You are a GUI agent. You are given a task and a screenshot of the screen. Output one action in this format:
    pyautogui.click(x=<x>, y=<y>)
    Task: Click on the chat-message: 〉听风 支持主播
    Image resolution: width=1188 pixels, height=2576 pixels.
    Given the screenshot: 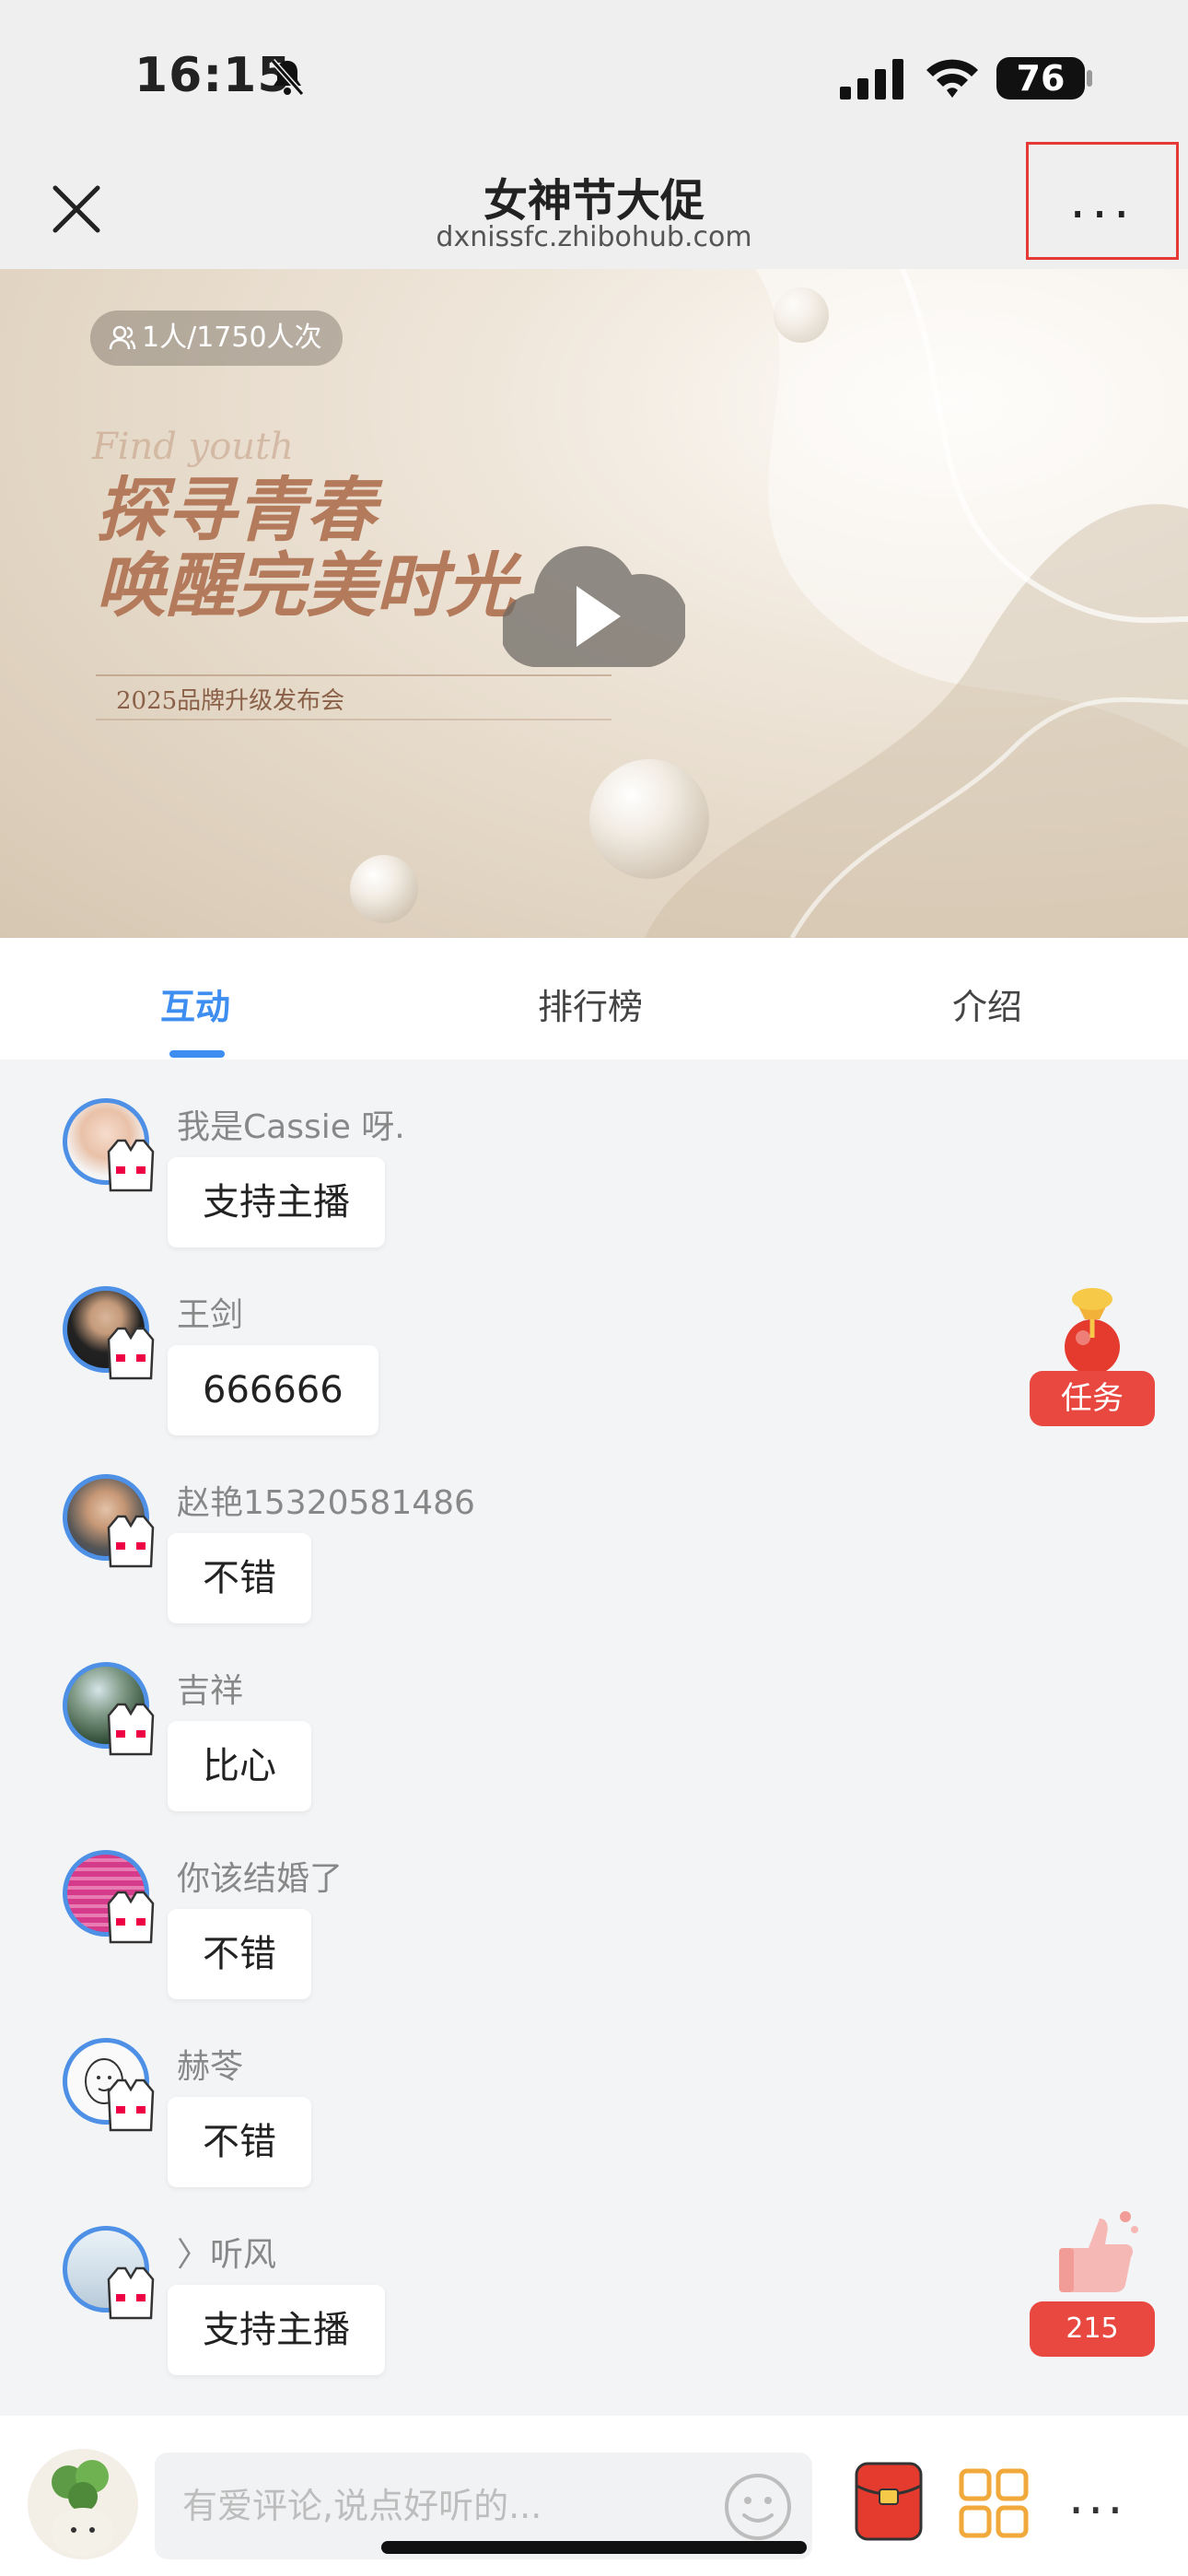 What is the action you would take?
    pyautogui.click(x=460, y=2281)
    